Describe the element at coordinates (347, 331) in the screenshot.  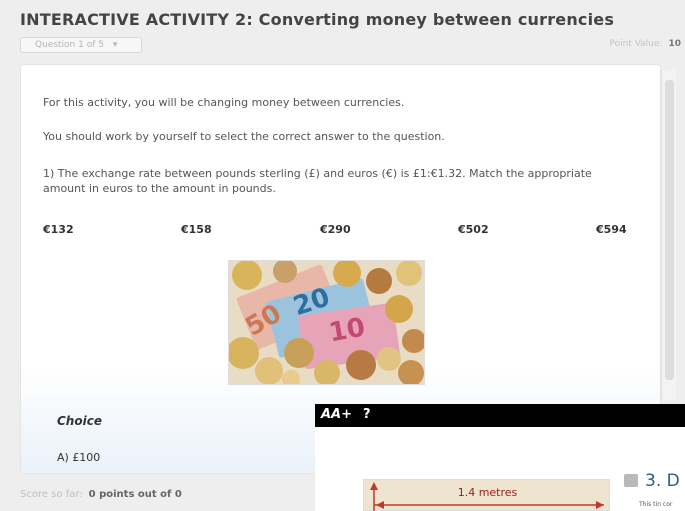
I see `svg-text: 10` at that location.